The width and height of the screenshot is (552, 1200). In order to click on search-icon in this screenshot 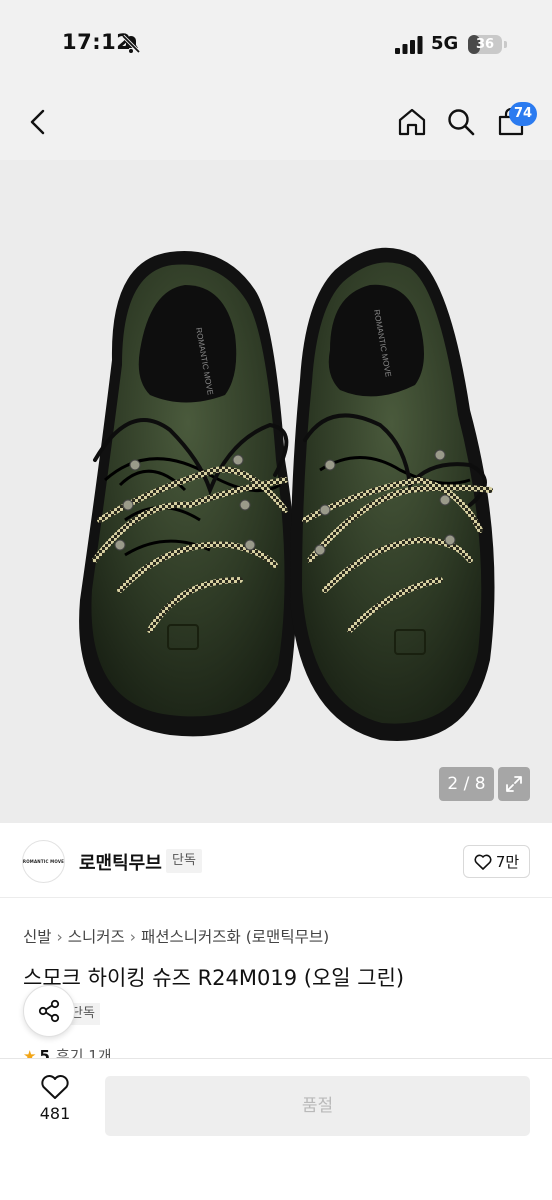, I will do `click(461, 122)`.